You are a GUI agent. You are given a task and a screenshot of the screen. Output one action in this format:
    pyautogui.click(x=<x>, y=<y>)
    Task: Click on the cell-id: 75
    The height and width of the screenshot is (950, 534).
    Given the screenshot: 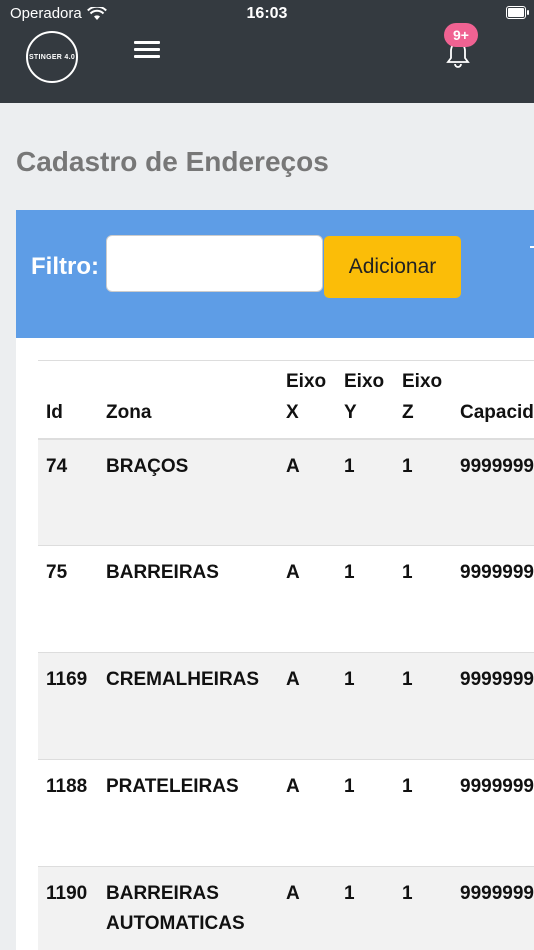 What is the action you would take?
    pyautogui.click(x=68, y=599)
    